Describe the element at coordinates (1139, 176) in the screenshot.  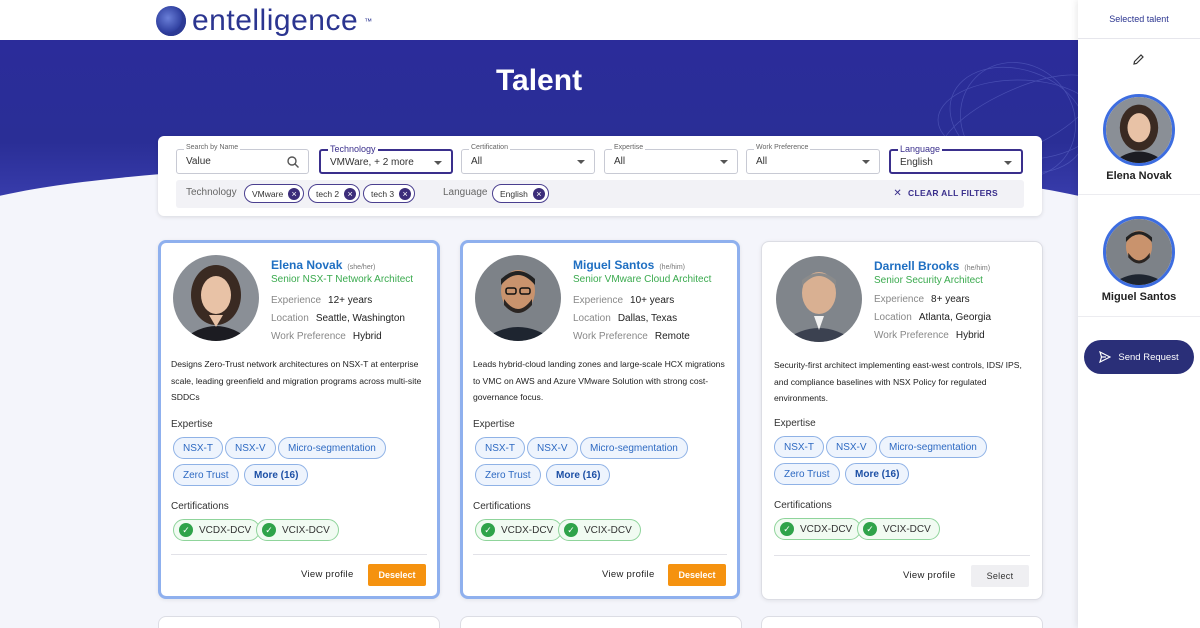
I see `selected-talent-name: Elena Novak` at that location.